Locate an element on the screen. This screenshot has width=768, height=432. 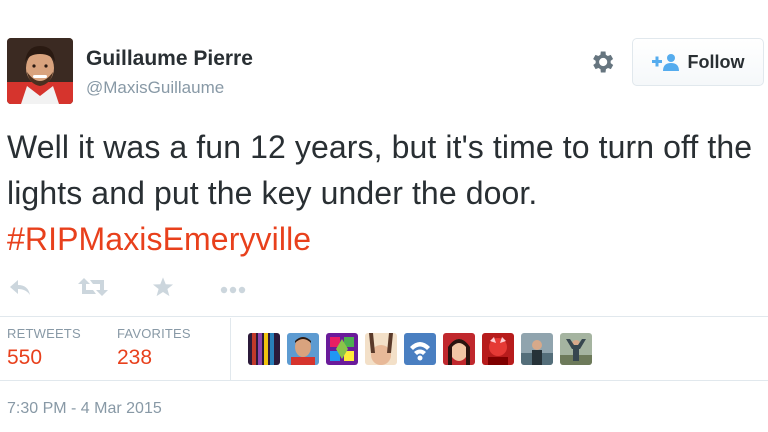
stats-separator is located at coordinates (230, 349).